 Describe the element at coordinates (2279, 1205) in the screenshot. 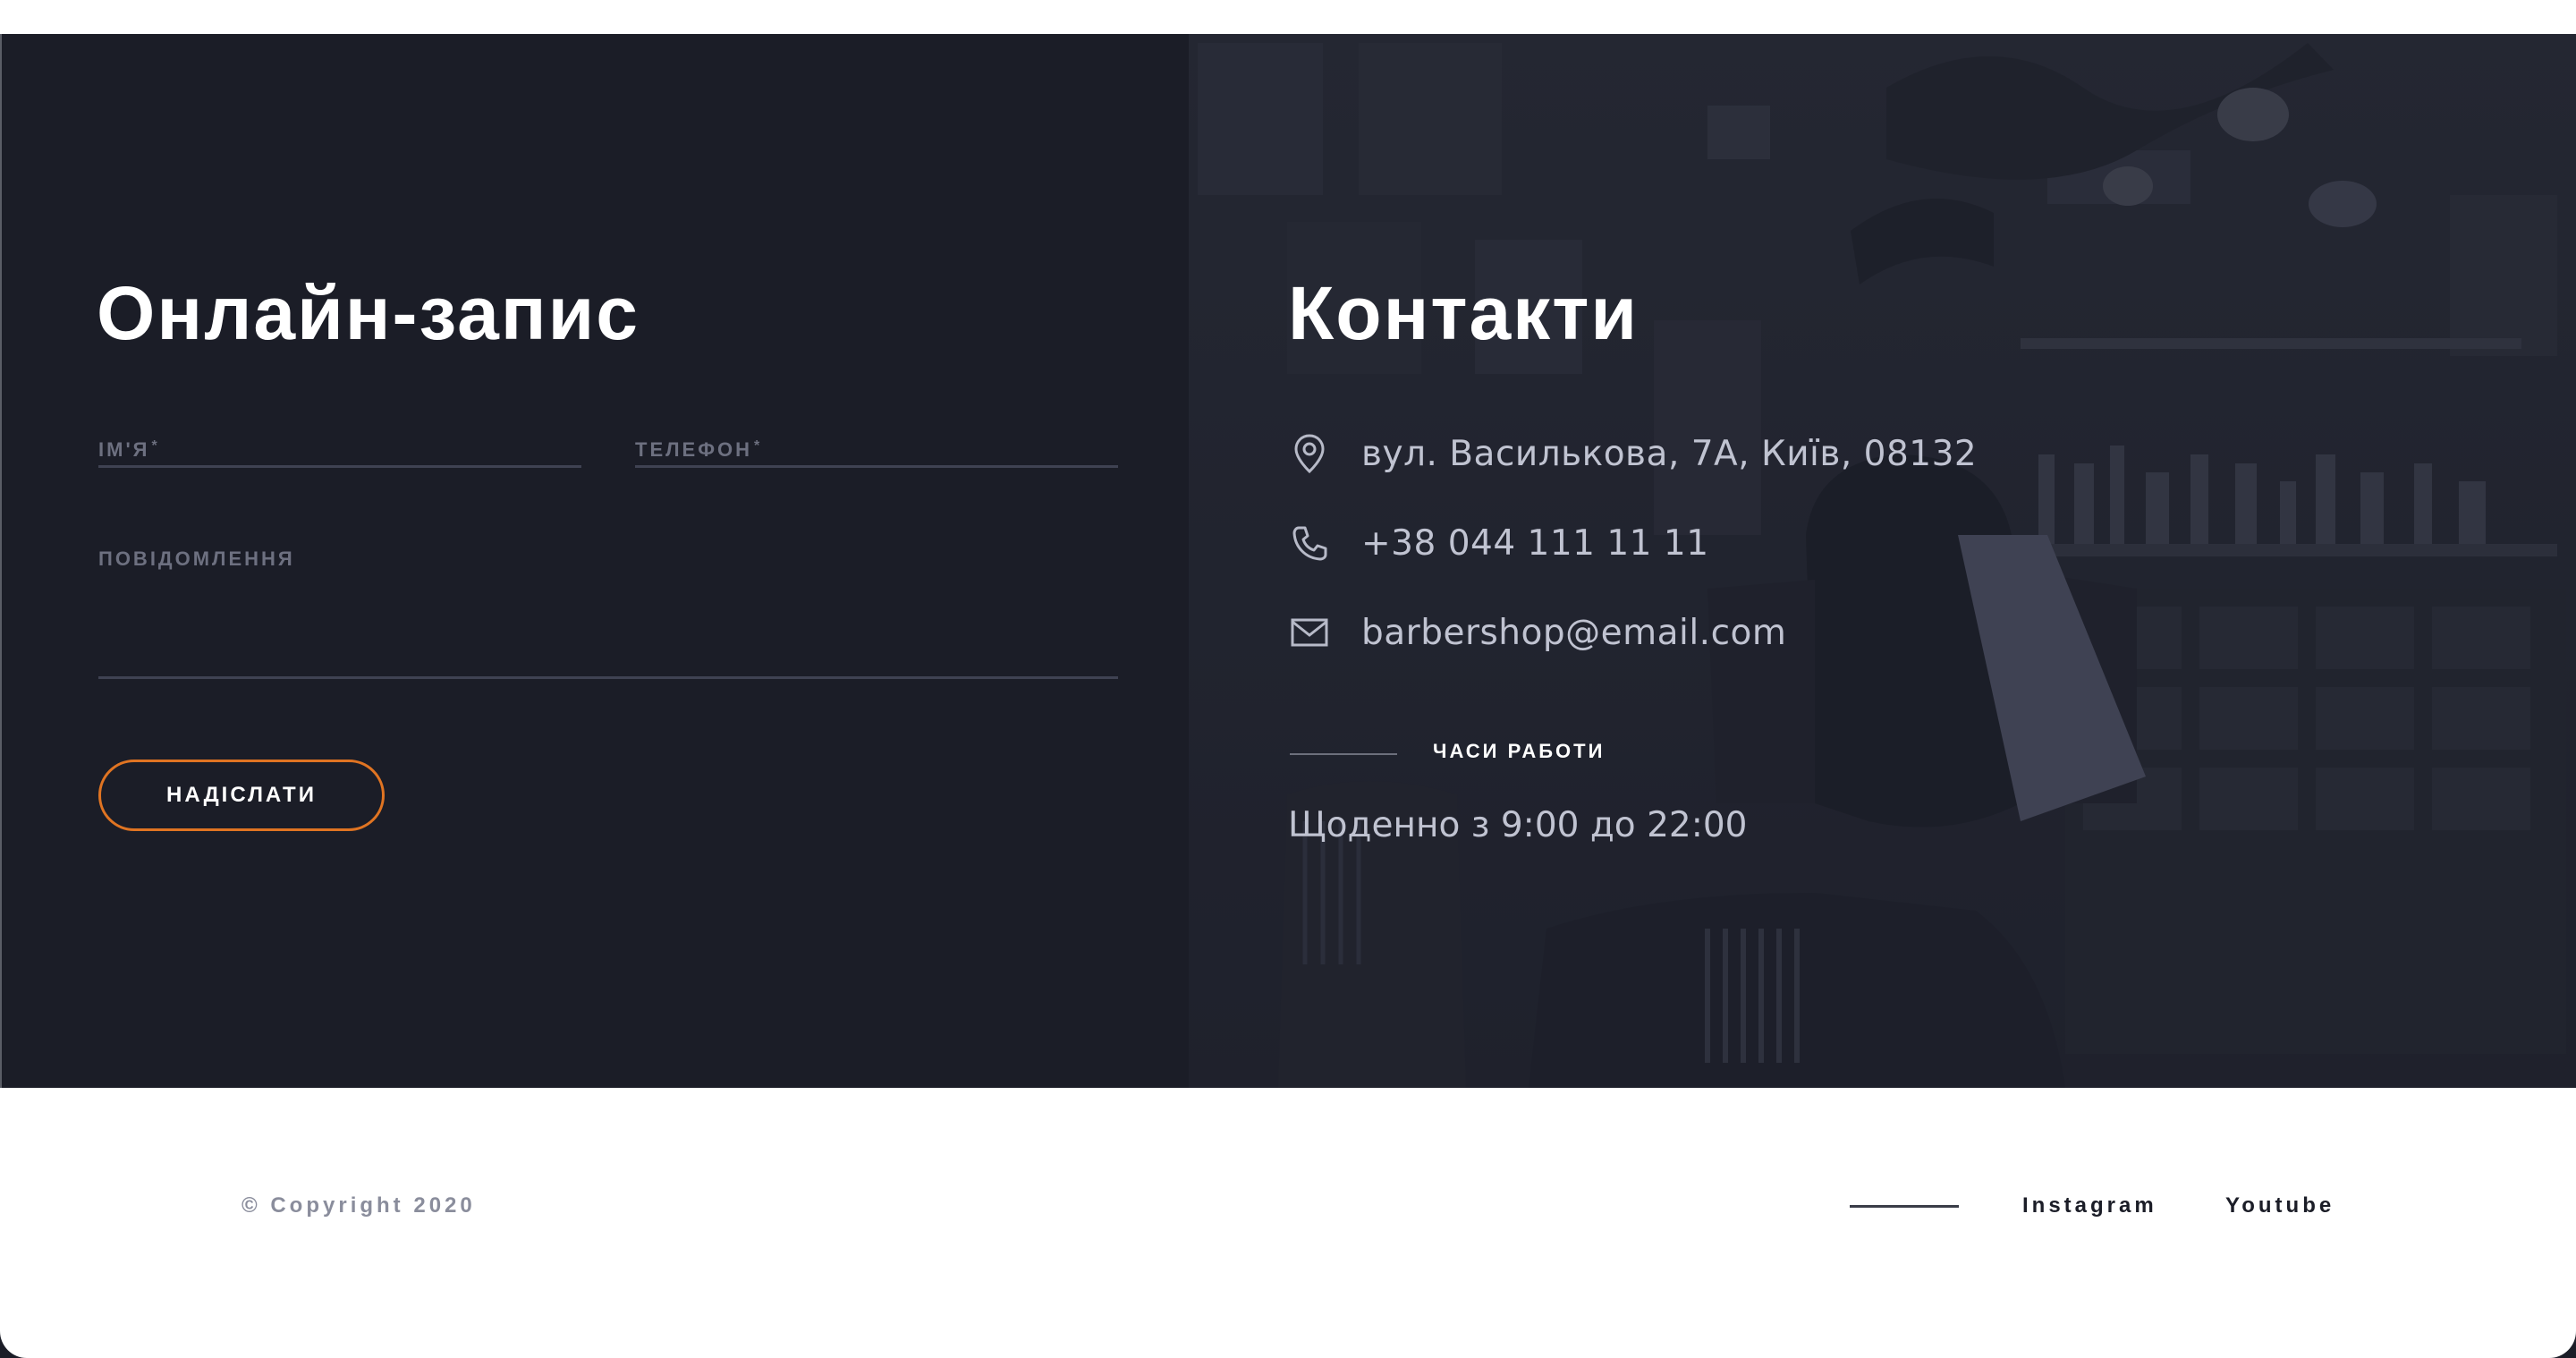

I see `youtube-link: Youtube` at that location.